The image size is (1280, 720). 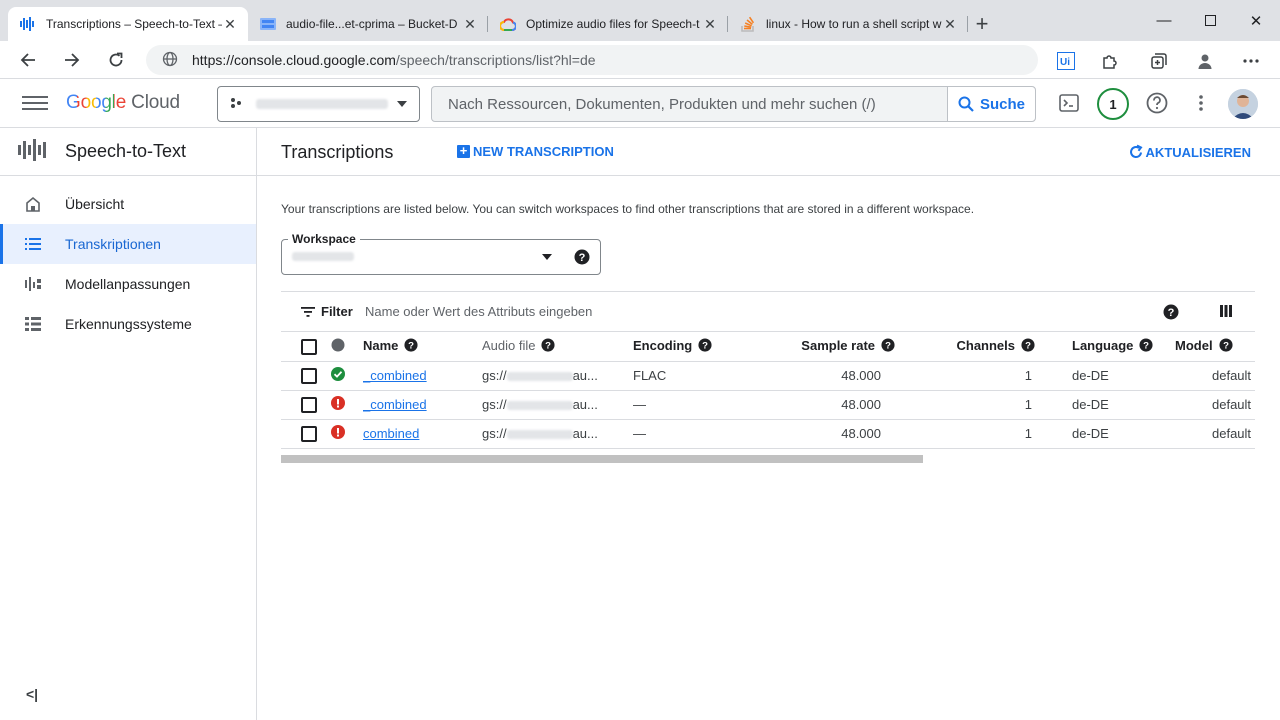 I want to click on filter-button: Filter, so click(x=327, y=311).